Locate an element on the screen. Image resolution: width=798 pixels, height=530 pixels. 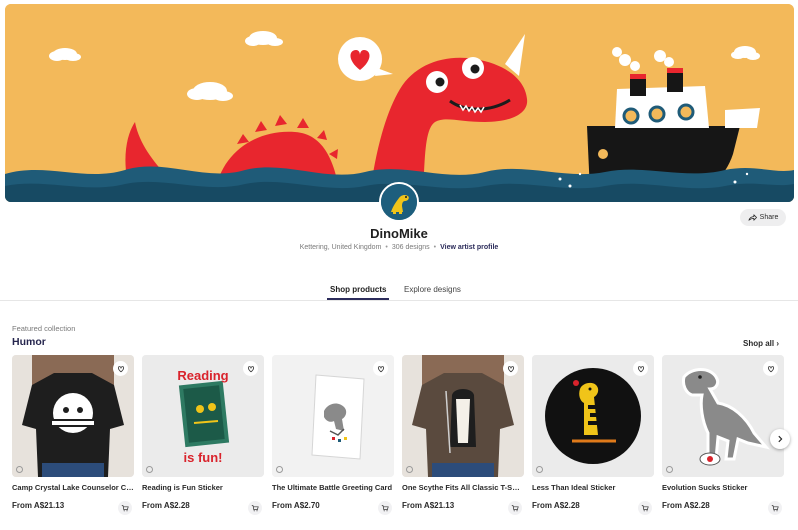
product-title: Evolution Sucks Sticker is located at coordinates (723, 488).